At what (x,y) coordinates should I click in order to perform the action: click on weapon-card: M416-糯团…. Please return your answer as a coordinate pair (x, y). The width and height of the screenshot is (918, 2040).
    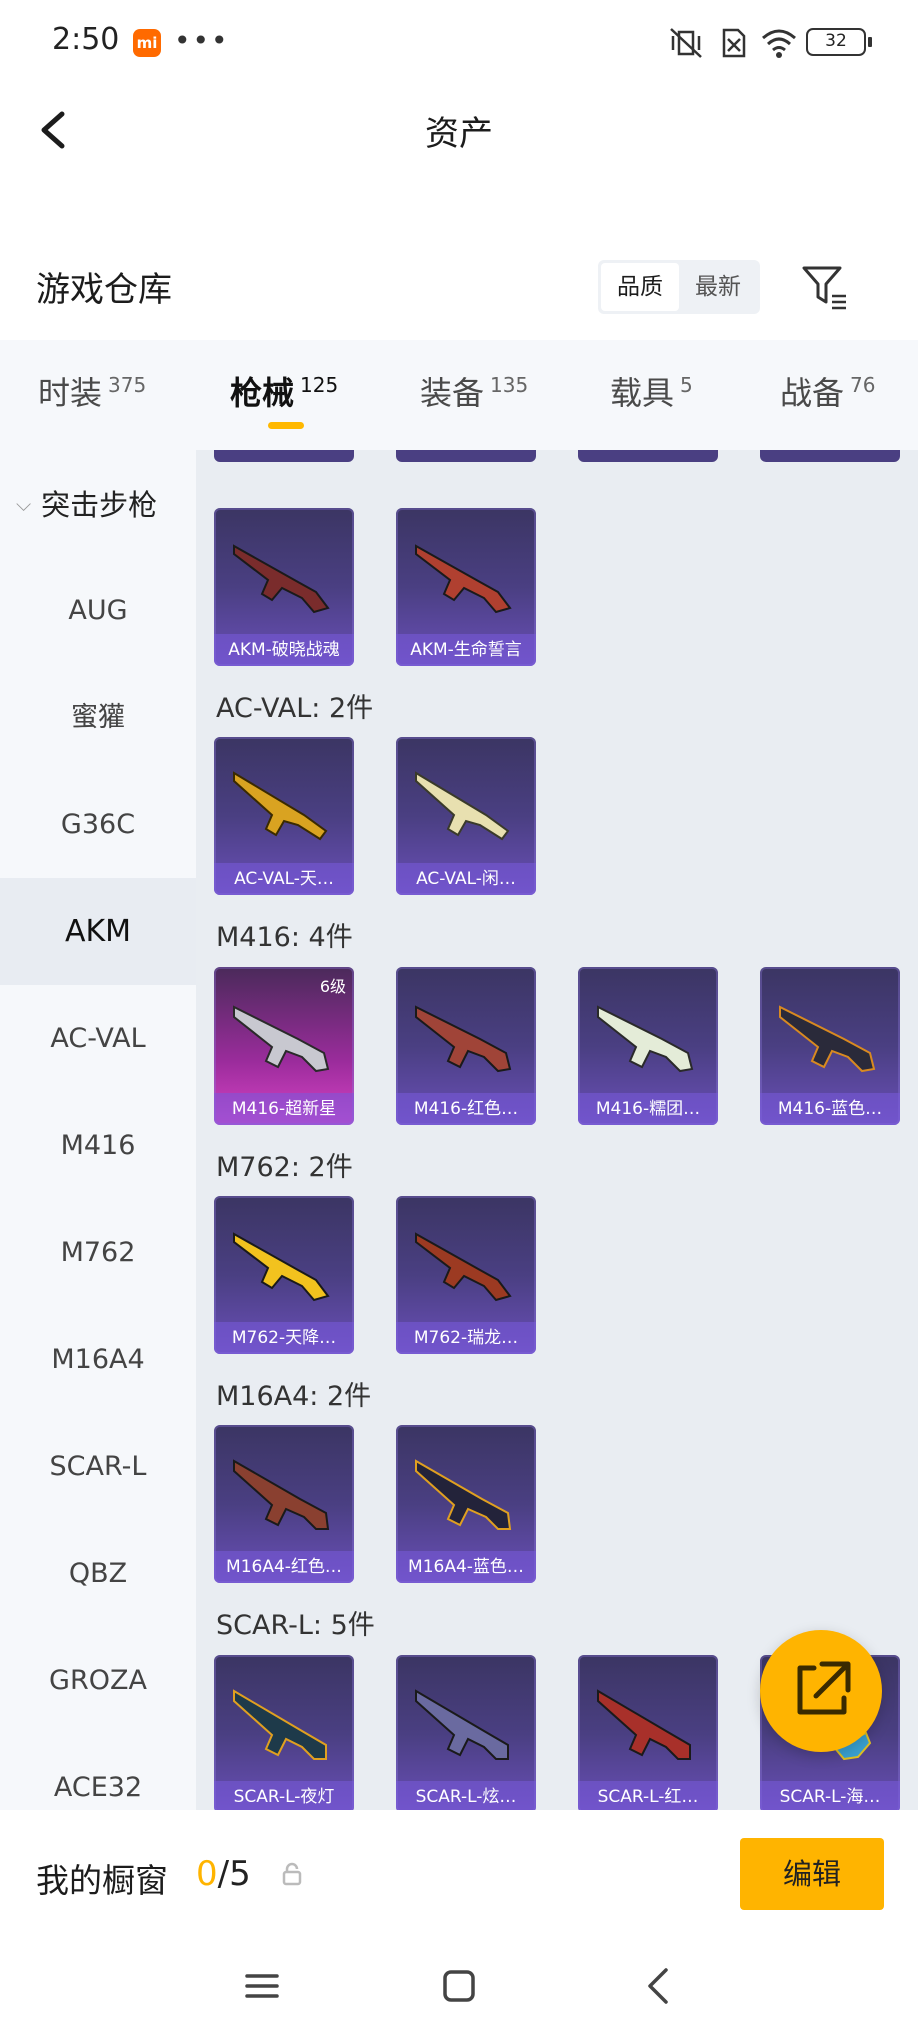
    Looking at the image, I should click on (648, 1046).